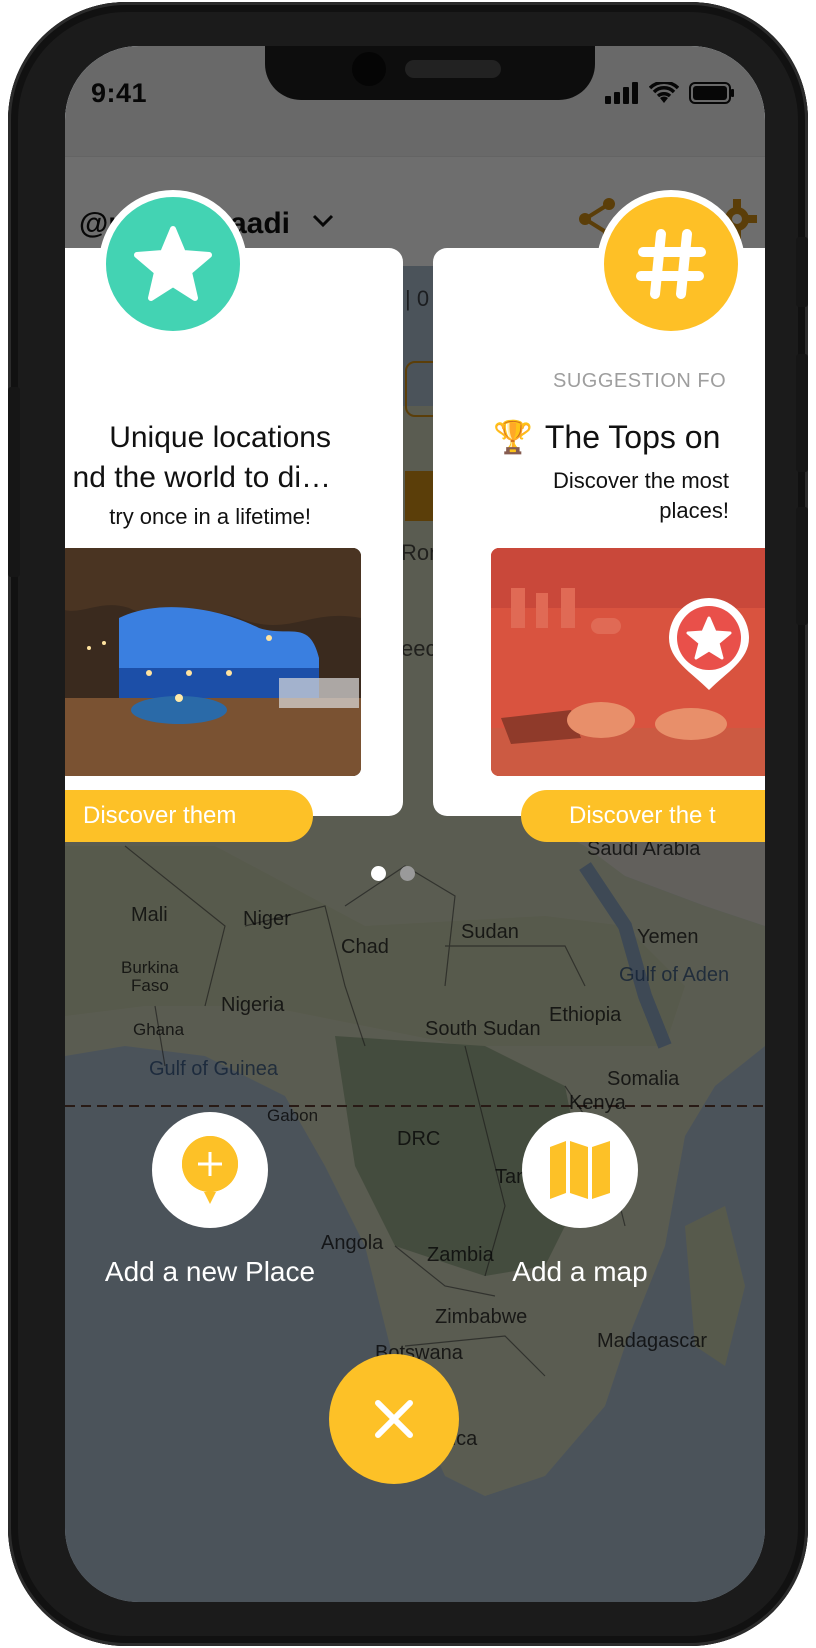 The width and height of the screenshot is (816, 1648). I want to click on card-subtitle: try once in a lifetime!, so click(210, 516).